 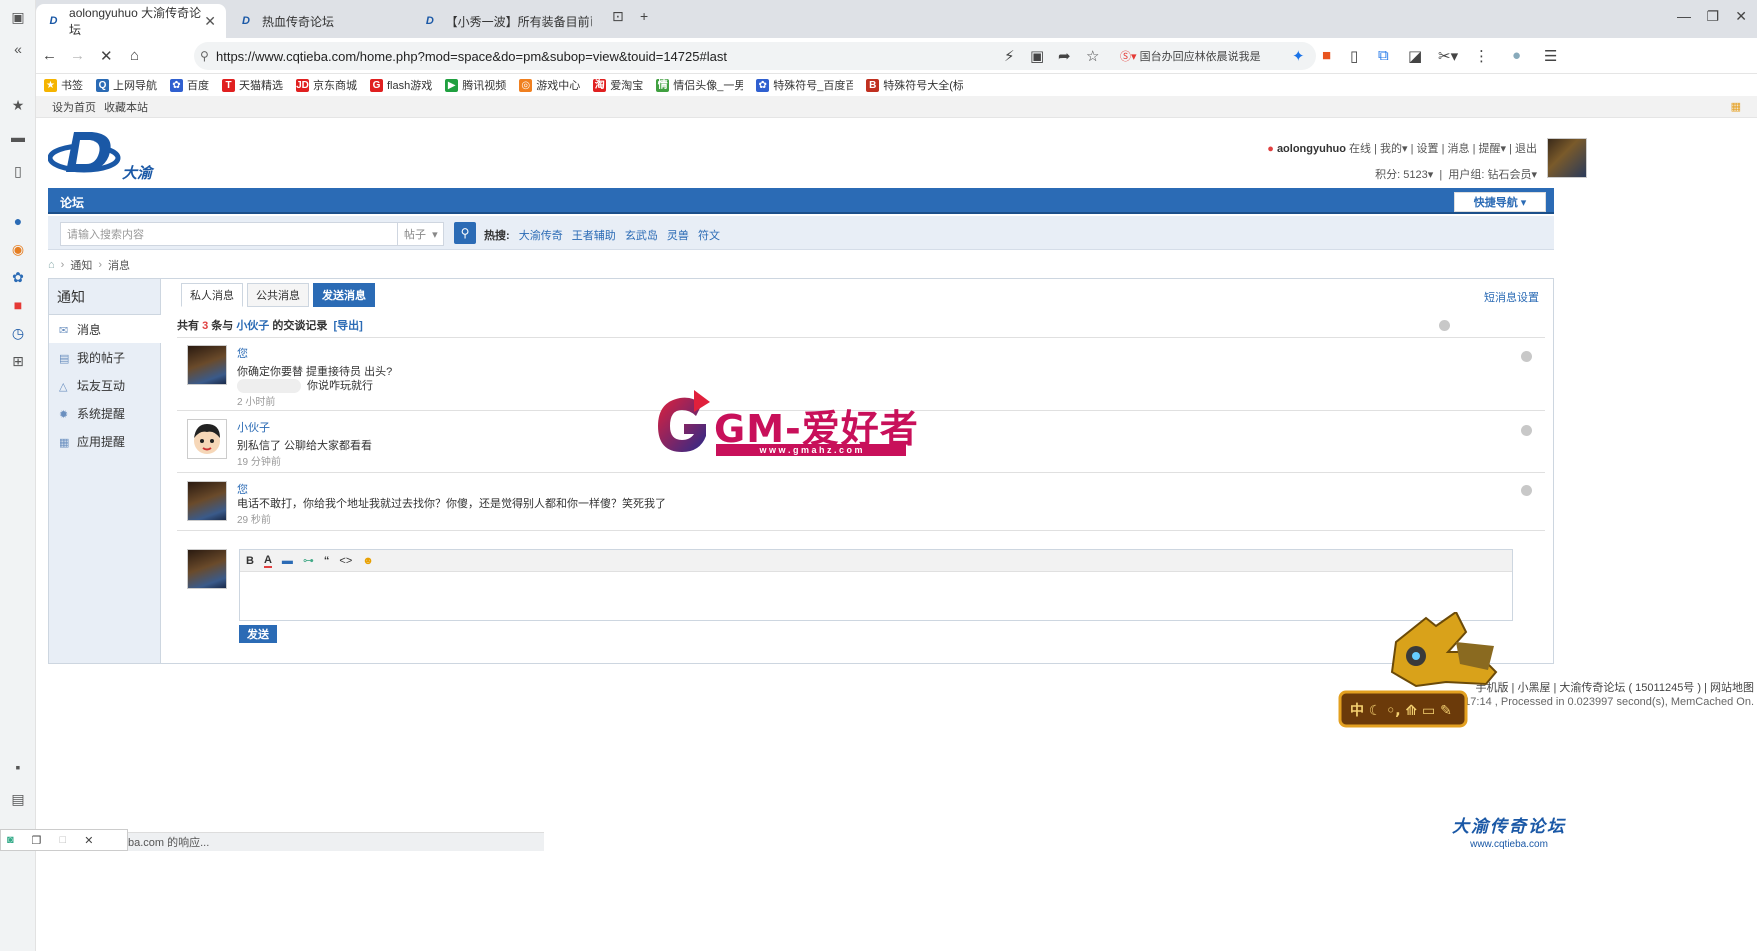 What do you see at coordinates (914, 85) in the screenshot?
I see `bookmark-item: B特殊符号大全(标准` at bounding box center [914, 85].